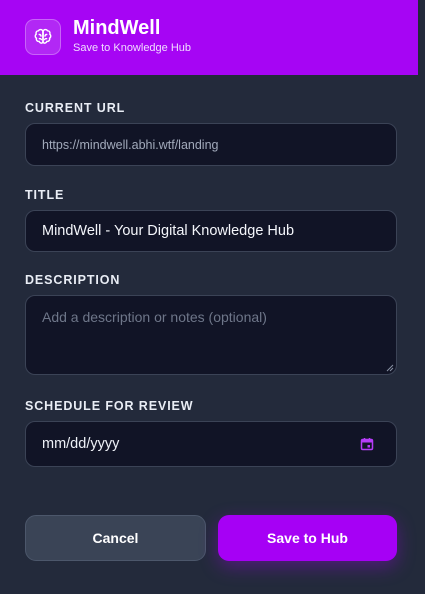 The image size is (425, 594). I want to click on current-url-field: https://mindwell.abhi.wtf/landing, so click(211, 144).